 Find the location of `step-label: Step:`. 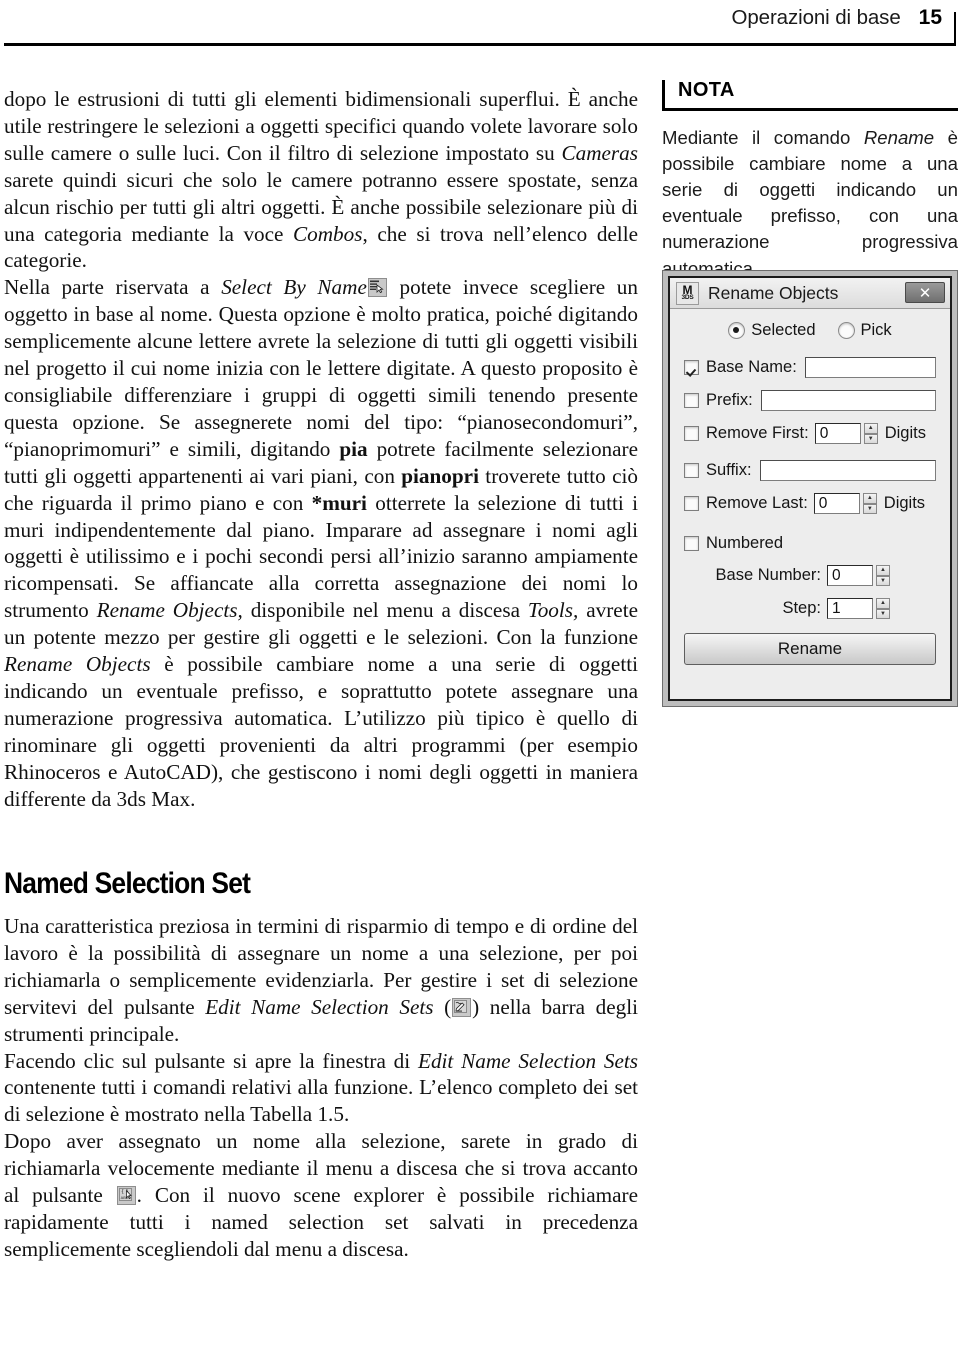

step-label: Step: is located at coordinates (801, 608).